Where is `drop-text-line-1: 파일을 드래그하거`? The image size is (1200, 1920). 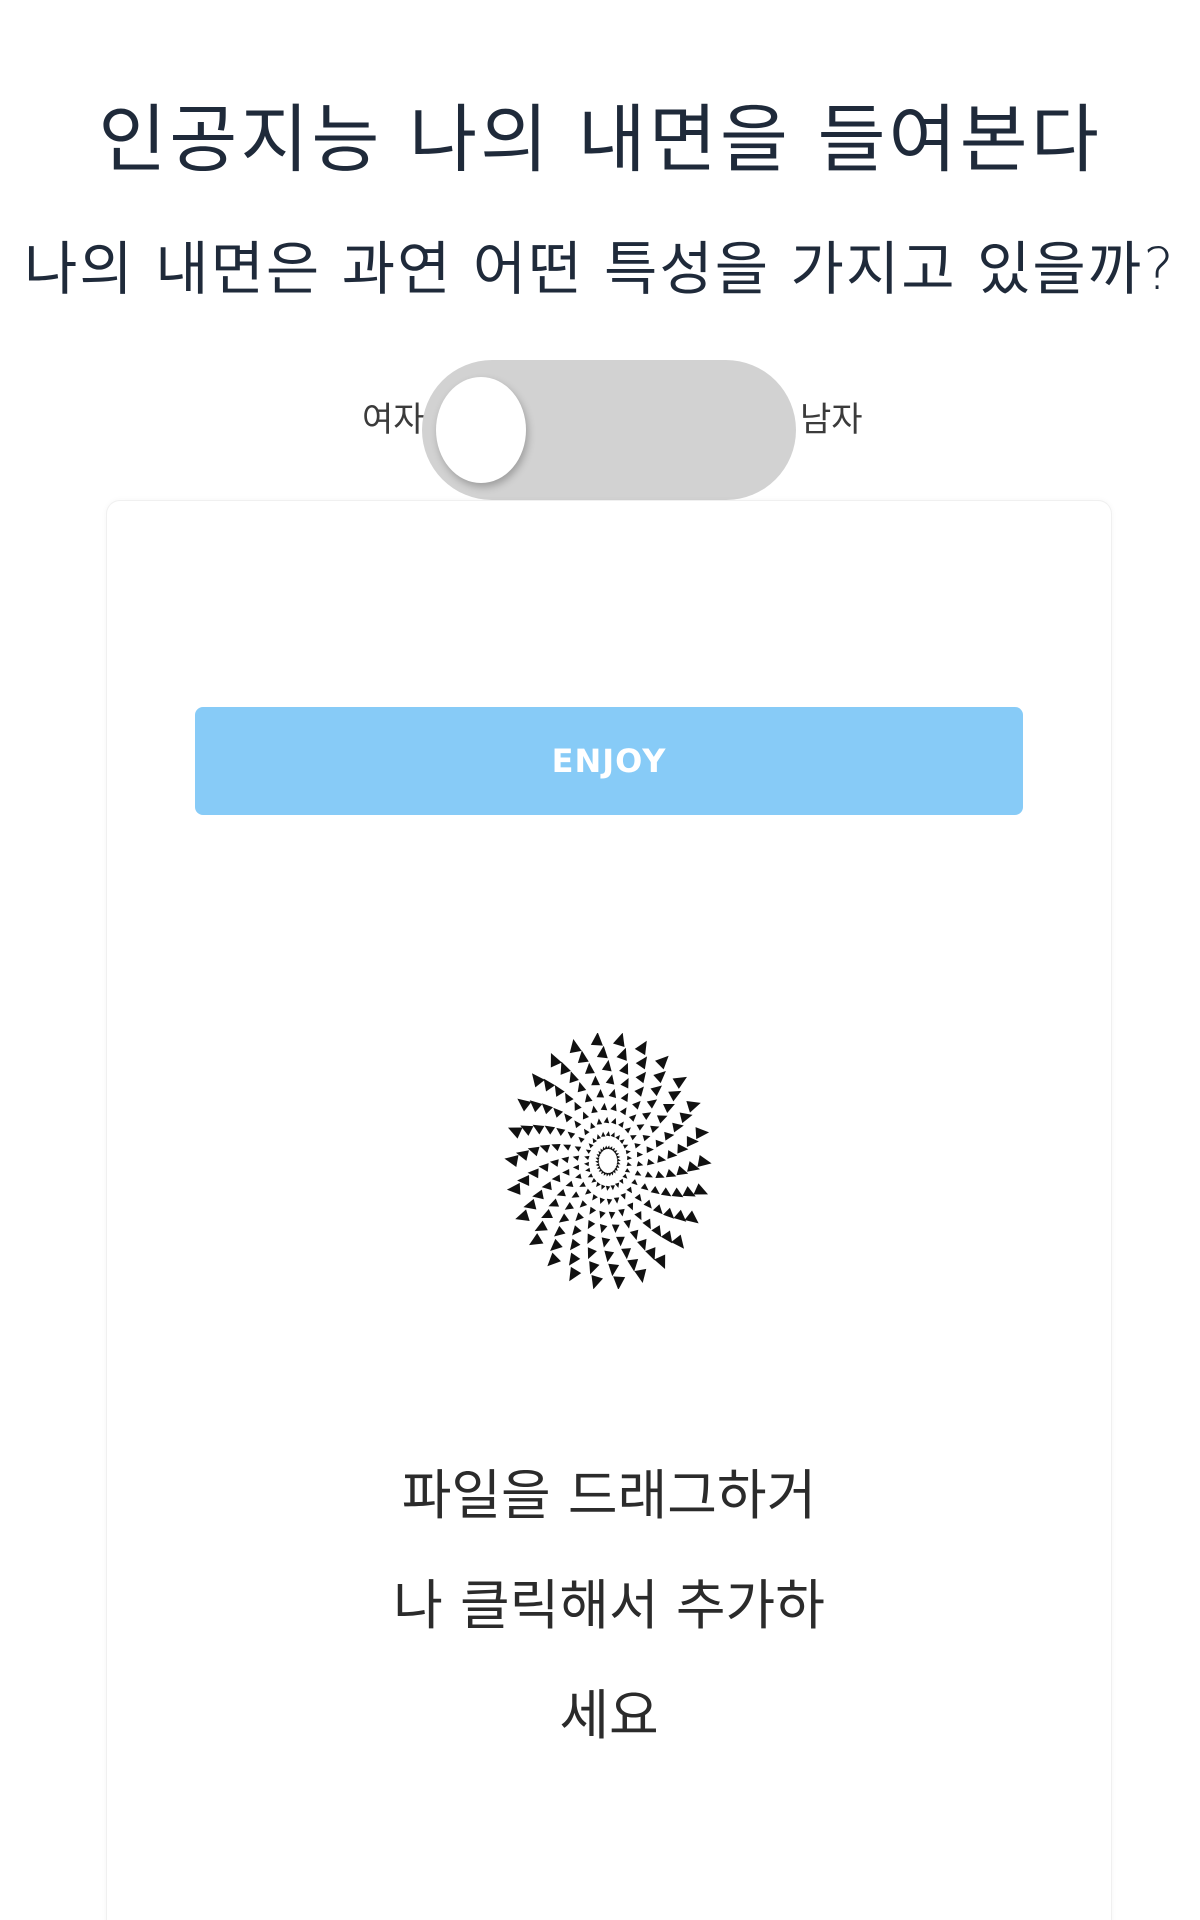 drop-text-line-1: 파일을 드래그하거 is located at coordinates (609, 1495).